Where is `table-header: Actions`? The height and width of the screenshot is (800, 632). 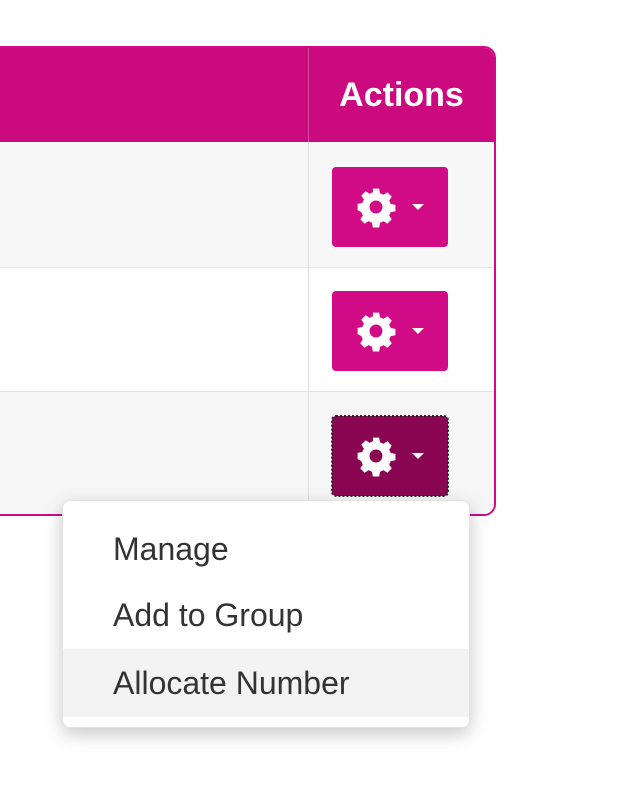
table-header: Actions is located at coordinates (247, 95).